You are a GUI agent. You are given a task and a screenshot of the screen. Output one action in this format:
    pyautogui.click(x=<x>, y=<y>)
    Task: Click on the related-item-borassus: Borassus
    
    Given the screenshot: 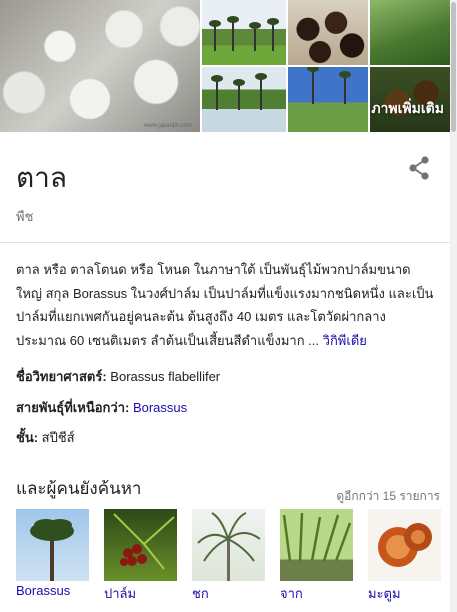 What is the action you would take?
    pyautogui.click(x=52, y=553)
    